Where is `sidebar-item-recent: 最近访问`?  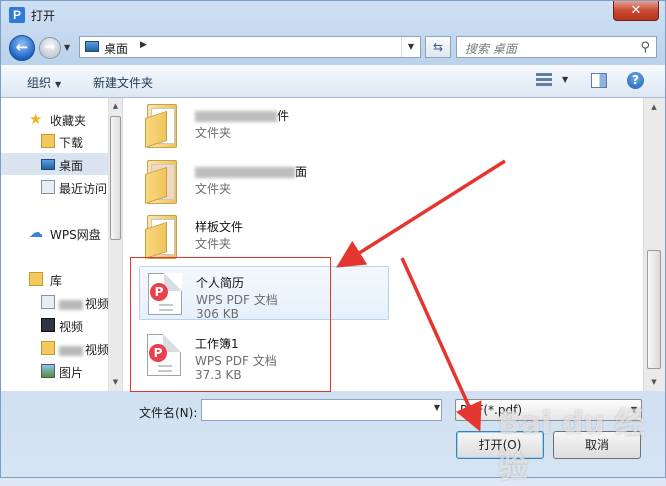 sidebar-item-recent: 最近访问 is located at coordinates (55, 187).